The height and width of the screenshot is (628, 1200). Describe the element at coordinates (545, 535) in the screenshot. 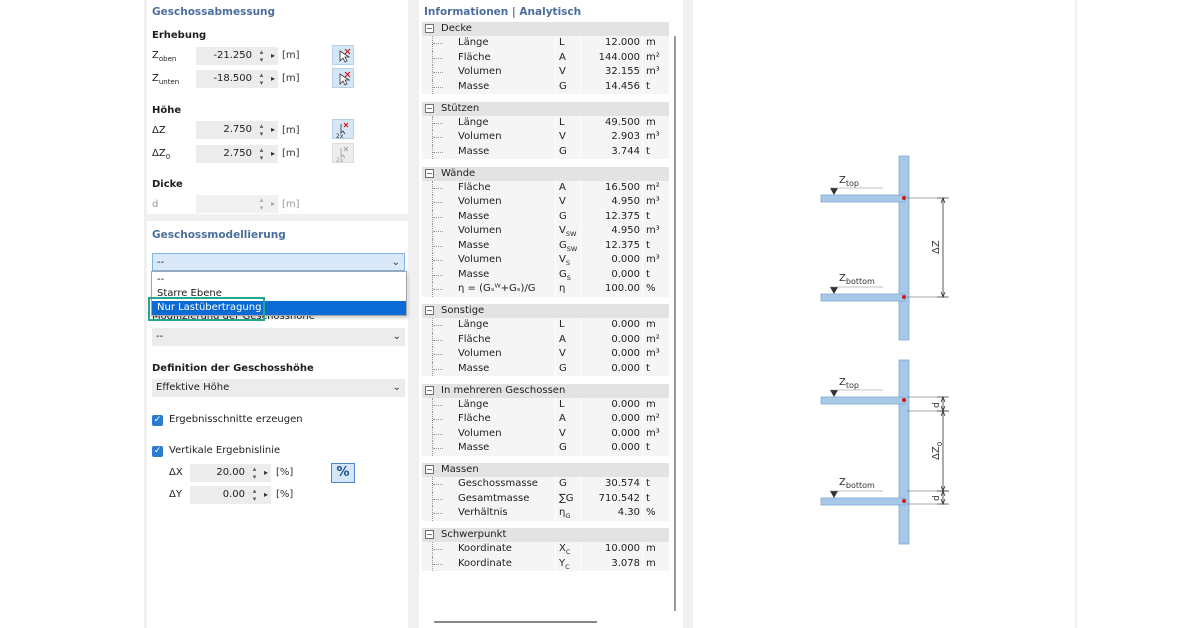

I see `section-header: − Schwerpunkt` at that location.